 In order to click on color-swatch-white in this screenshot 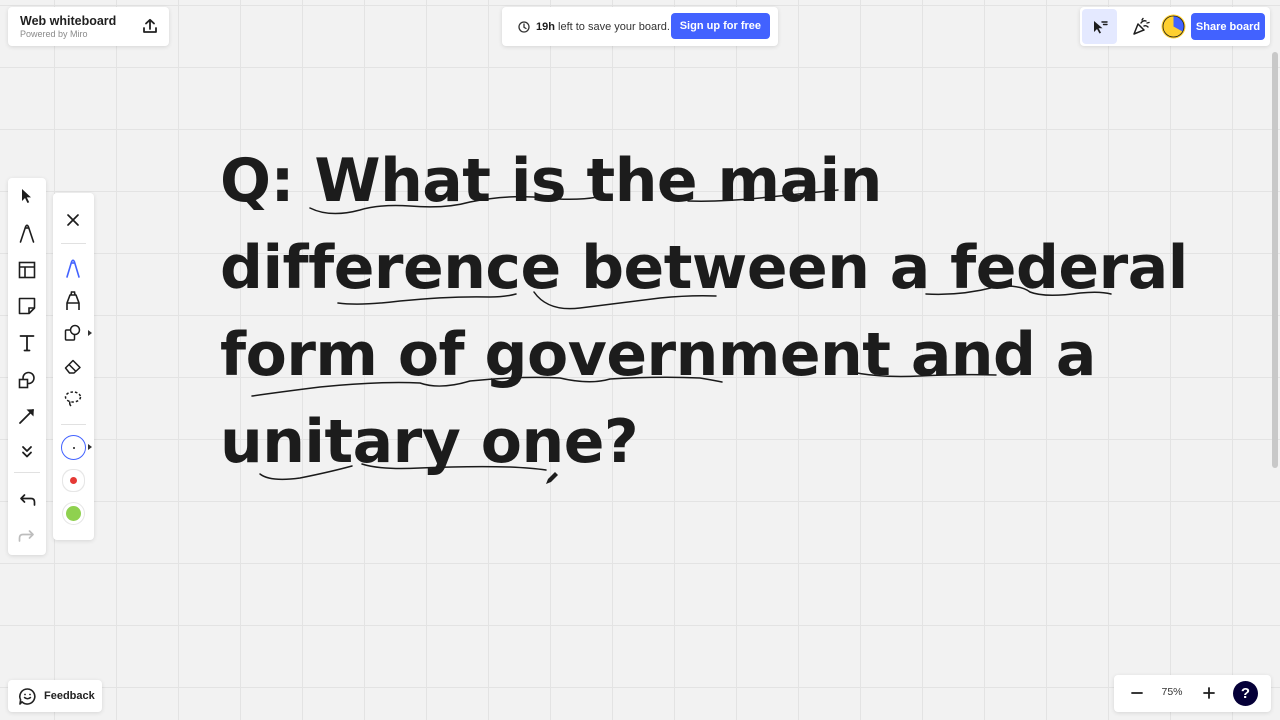, I will do `click(73, 447)`.